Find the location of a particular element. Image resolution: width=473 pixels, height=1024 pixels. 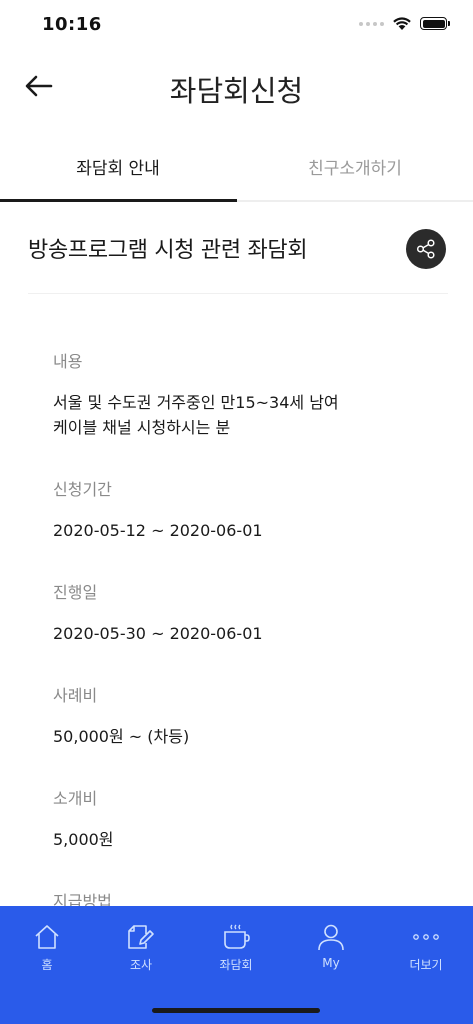

bottom-nav: 홈 조사 좌담회 My 더보기 is located at coordinates (236, 965).